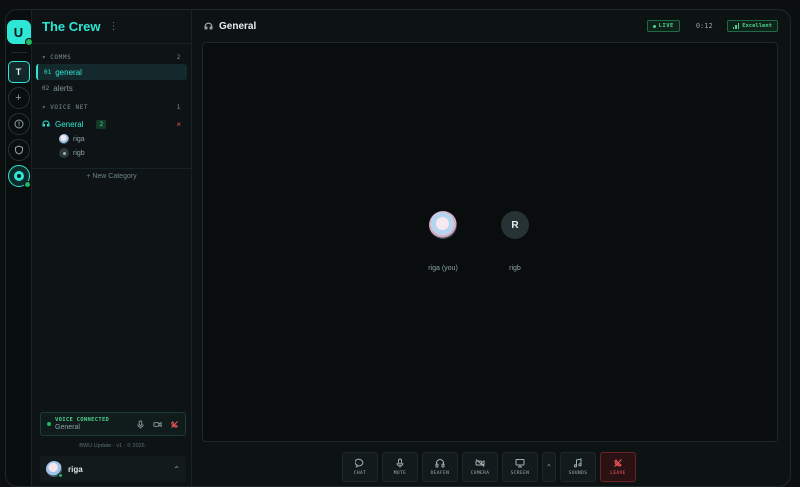 This screenshot has width=800, height=487. What do you see at coordinates (18, 52) in the screenshot?
I see `rail-divider` at bounding box center [18, 52].